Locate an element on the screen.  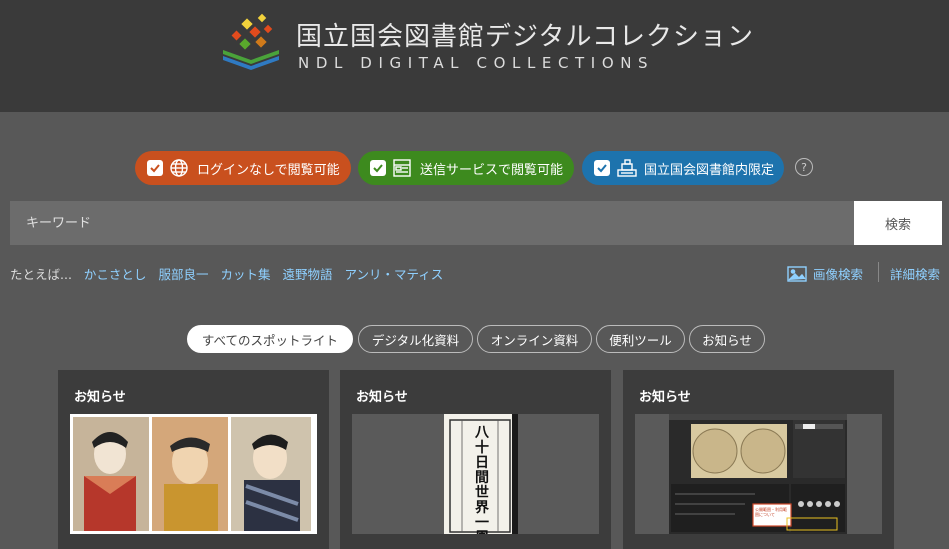
example-link: 服部良一 is located at coordinates (183, 273).